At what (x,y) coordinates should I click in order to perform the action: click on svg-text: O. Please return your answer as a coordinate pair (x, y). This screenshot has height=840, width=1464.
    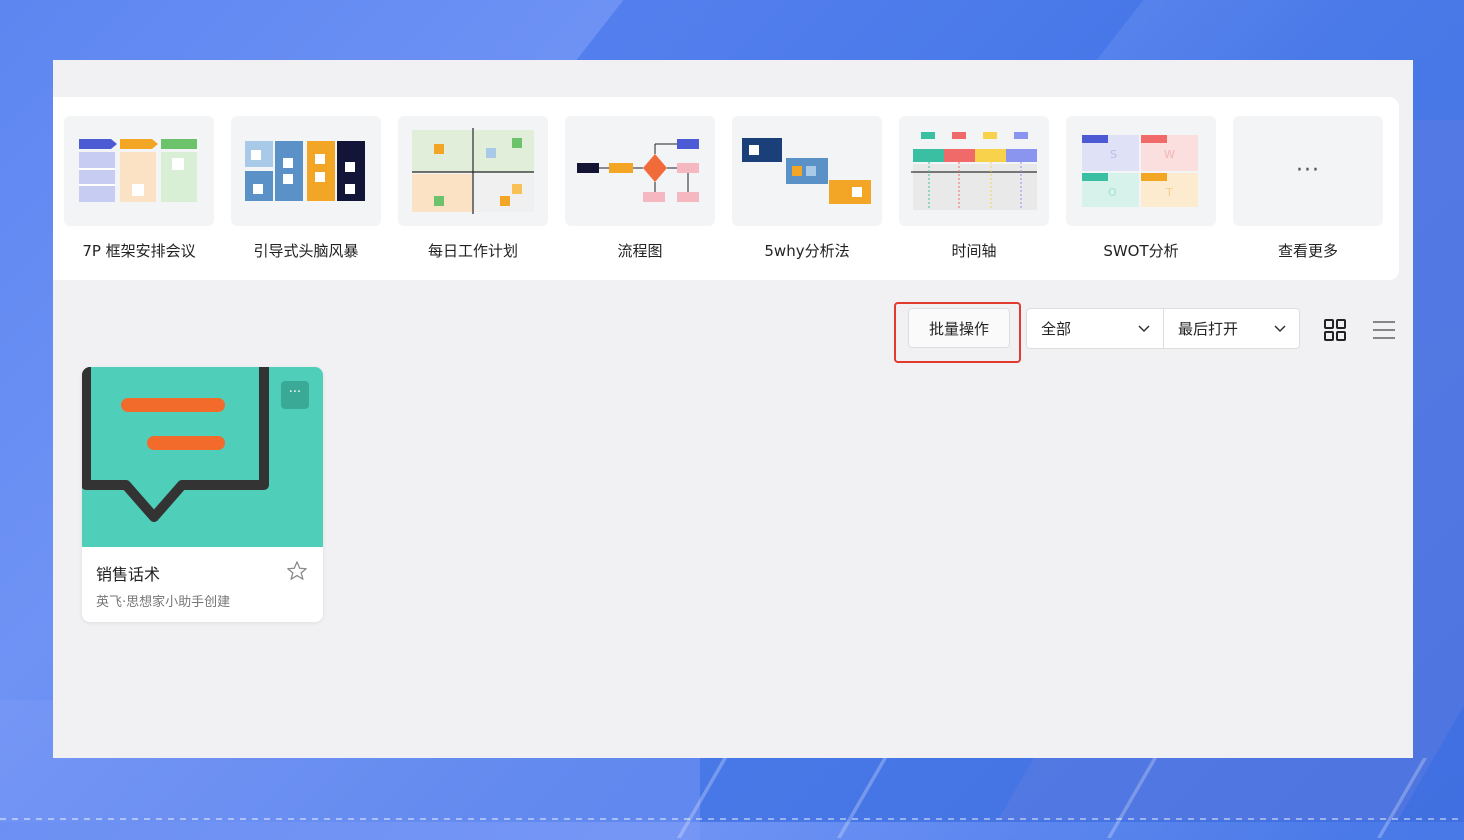
    Looking at the image, I should click on (1112, 192).